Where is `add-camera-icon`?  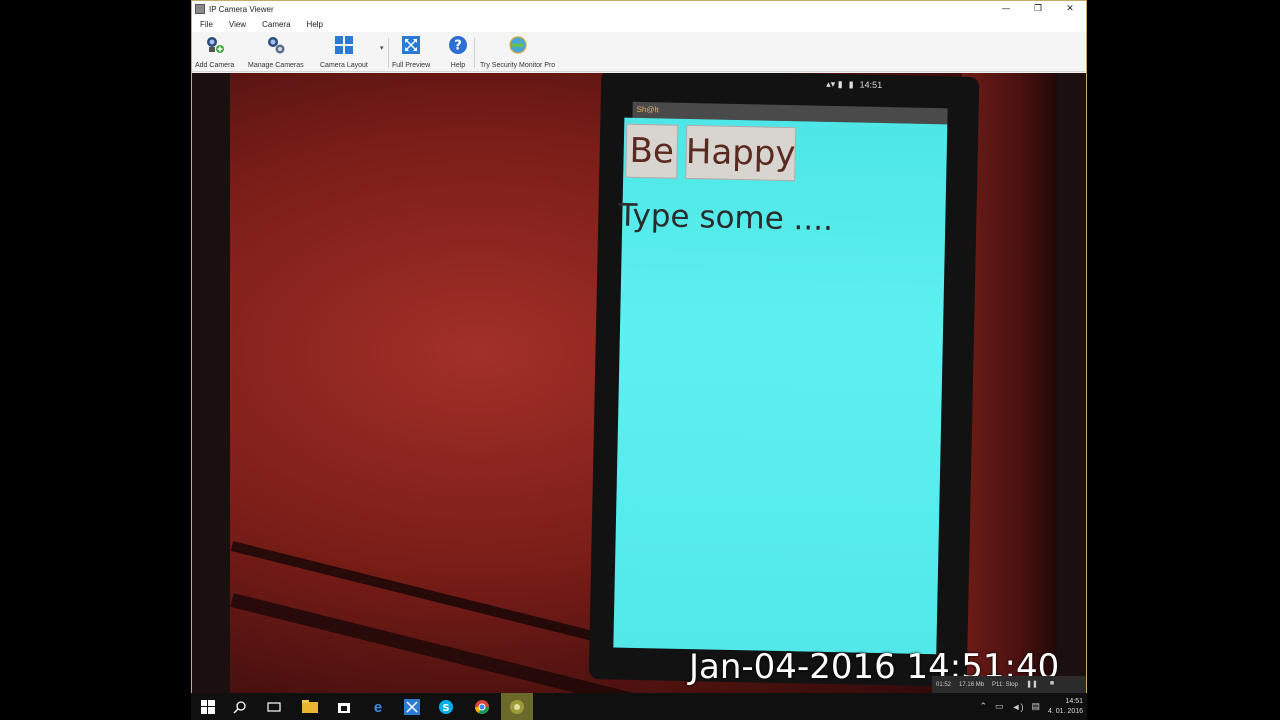
add-camera-icon is located at coordinates (215, 45).